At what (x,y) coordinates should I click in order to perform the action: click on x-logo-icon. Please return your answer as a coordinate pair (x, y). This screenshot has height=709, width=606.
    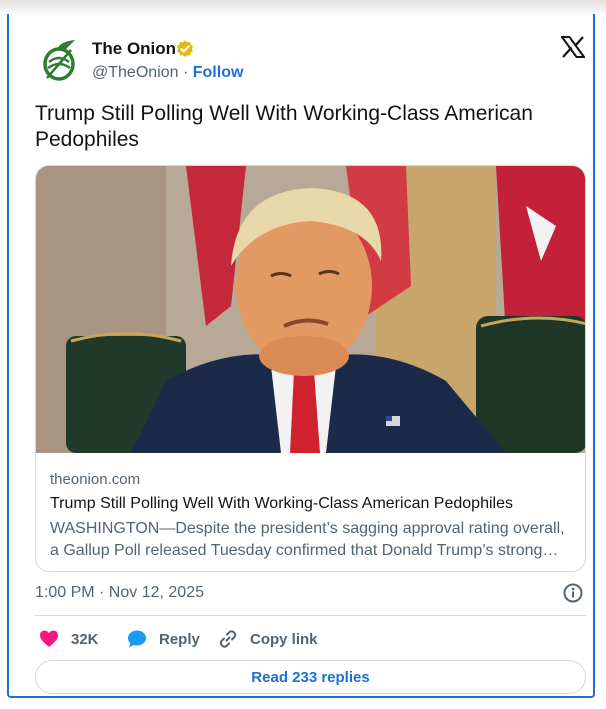
    Looking at the image, I should click on (573, 47).